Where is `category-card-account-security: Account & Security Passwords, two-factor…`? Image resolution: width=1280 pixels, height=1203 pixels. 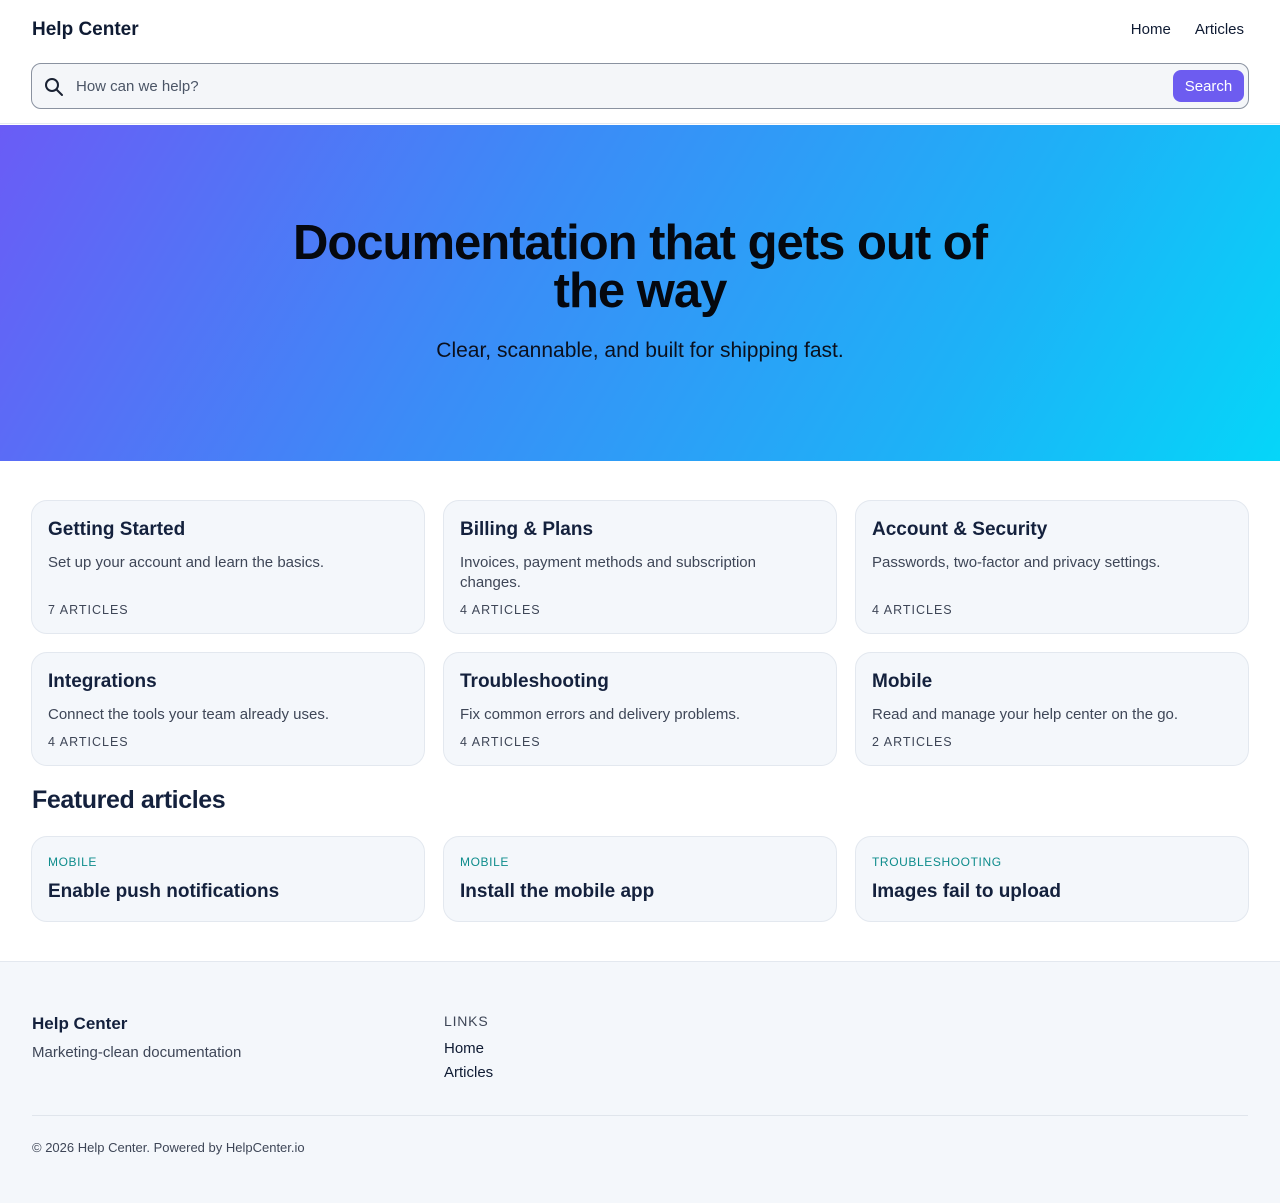 category-card-account-security: Account & Security Passwords, two-factor… is located at coordinates (1052, 567).